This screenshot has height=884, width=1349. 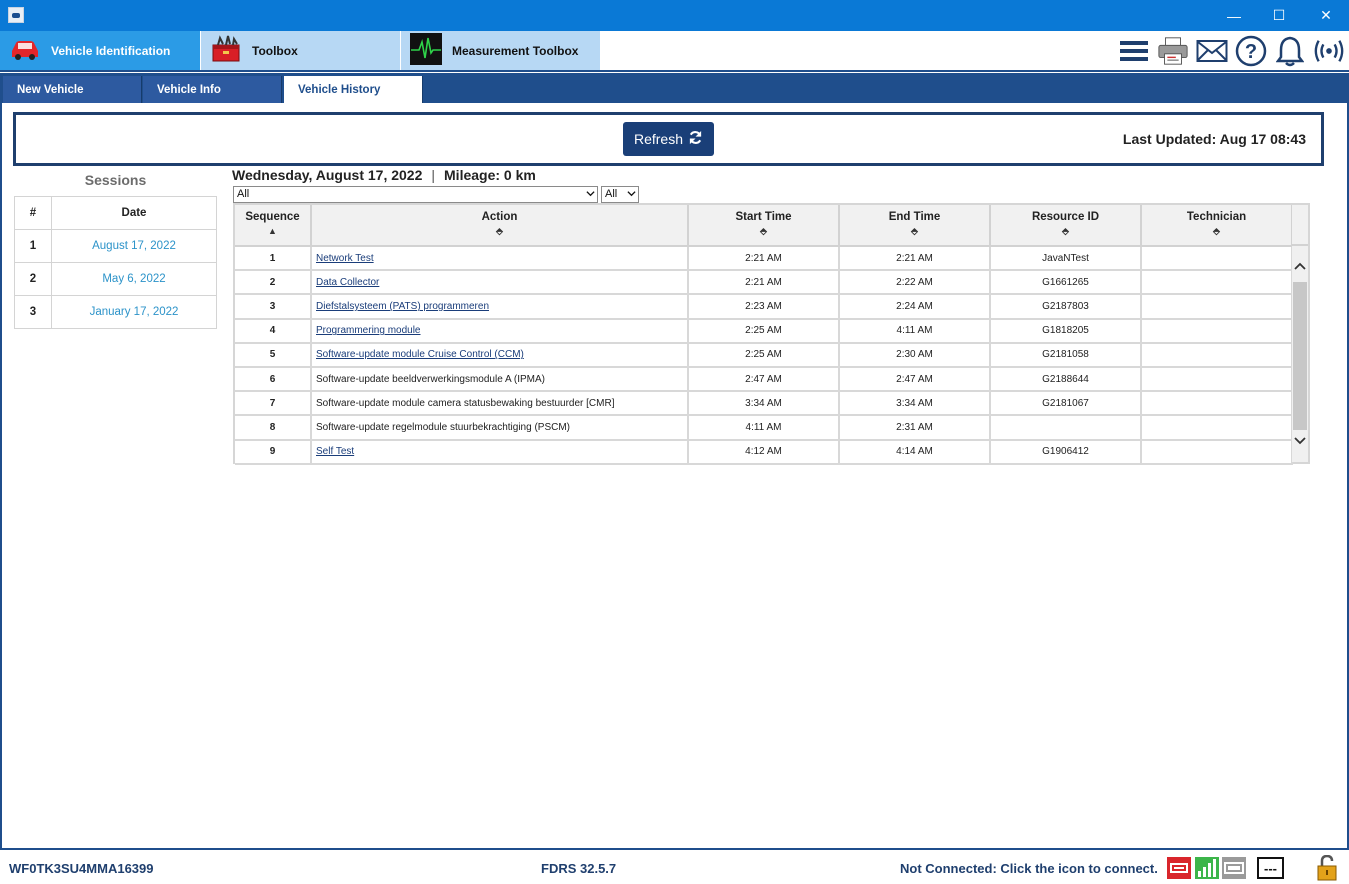 I want to click on header-label: Sequence, so click(x=272, y=217).